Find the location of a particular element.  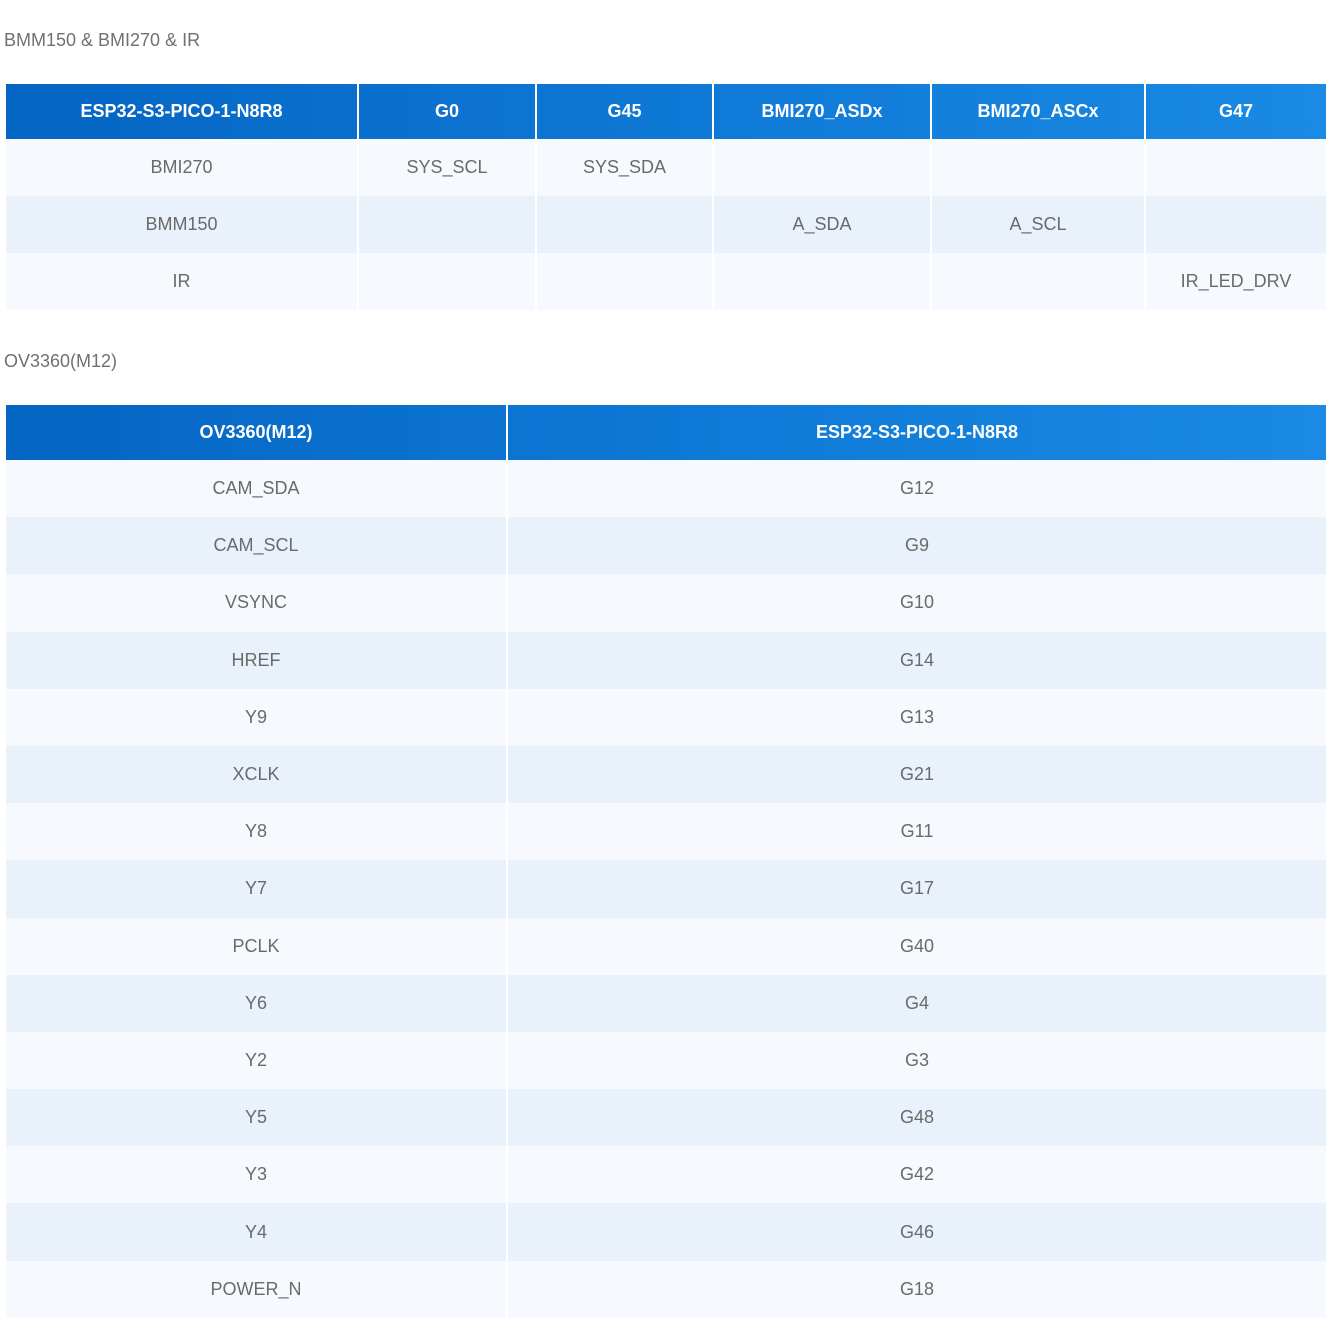

camera-signal-cell: Y4 is located at coordinates (256, 1232).